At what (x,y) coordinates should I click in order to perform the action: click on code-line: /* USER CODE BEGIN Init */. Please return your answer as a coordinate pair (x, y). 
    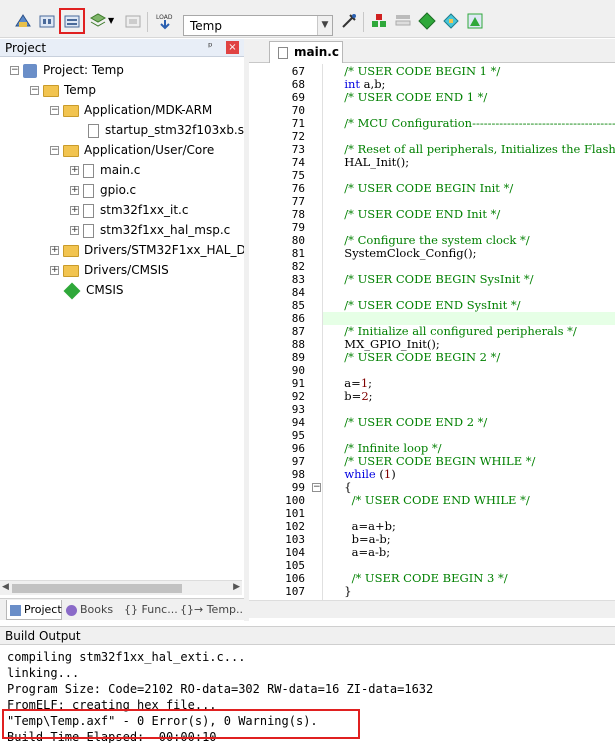
    Looking at the image, I should click on (425, 188).